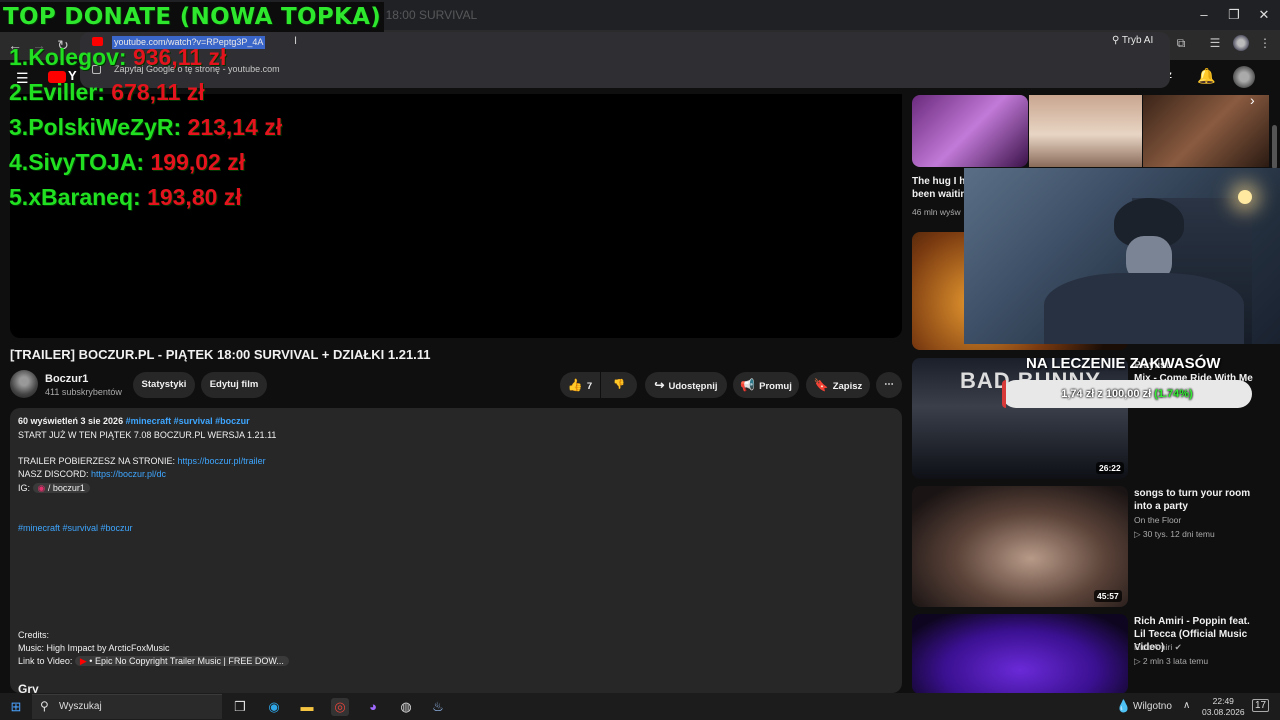 The width and height of the screenshot is (1280, 720). What do you see at coordinates (1123, 706) in the screenshot?
I see `humidity-icon: 💧` at bounding box center [1123, 706].